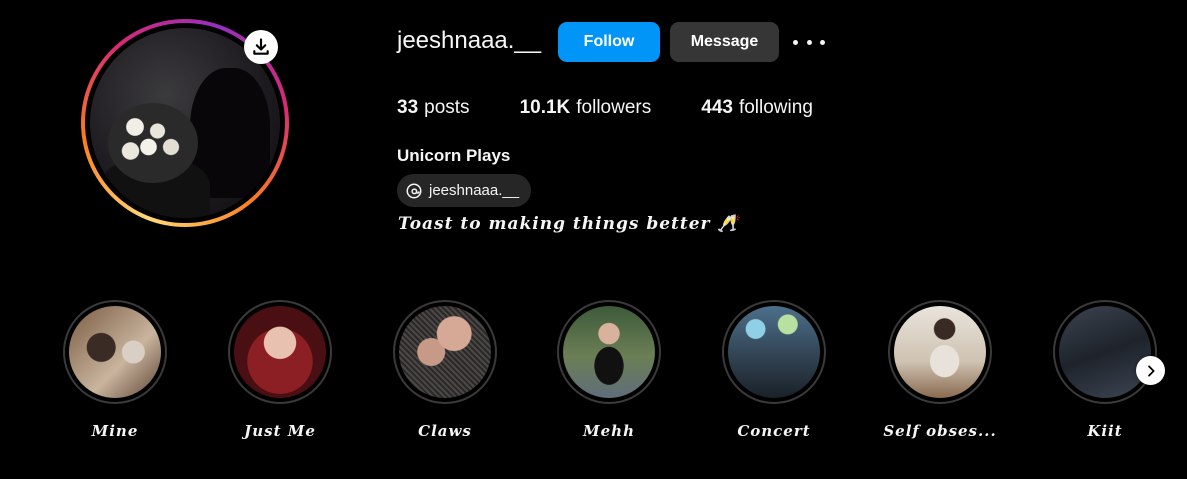 The width and height of the screenshot is (1187, 479). Describe the element at coordinates (609, 431) in the screenshot. I see `highlight-label: Mehh` at that location.